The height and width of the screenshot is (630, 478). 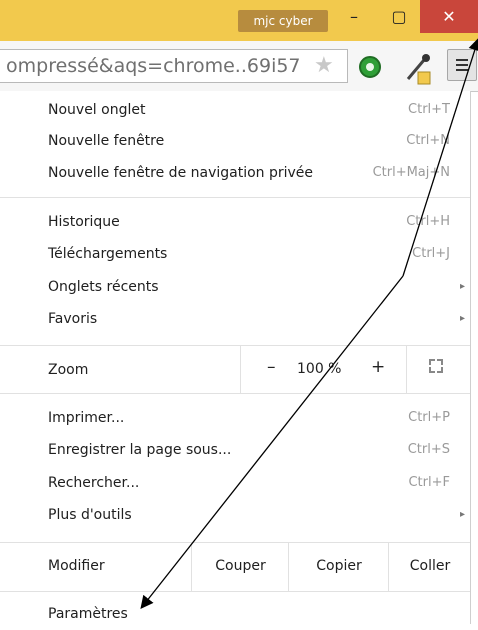 What do you see at coordinates (440, 157) in the screenshot?
I see `annotation-arrow-to-menu-button` at bounding box center [440, 157].